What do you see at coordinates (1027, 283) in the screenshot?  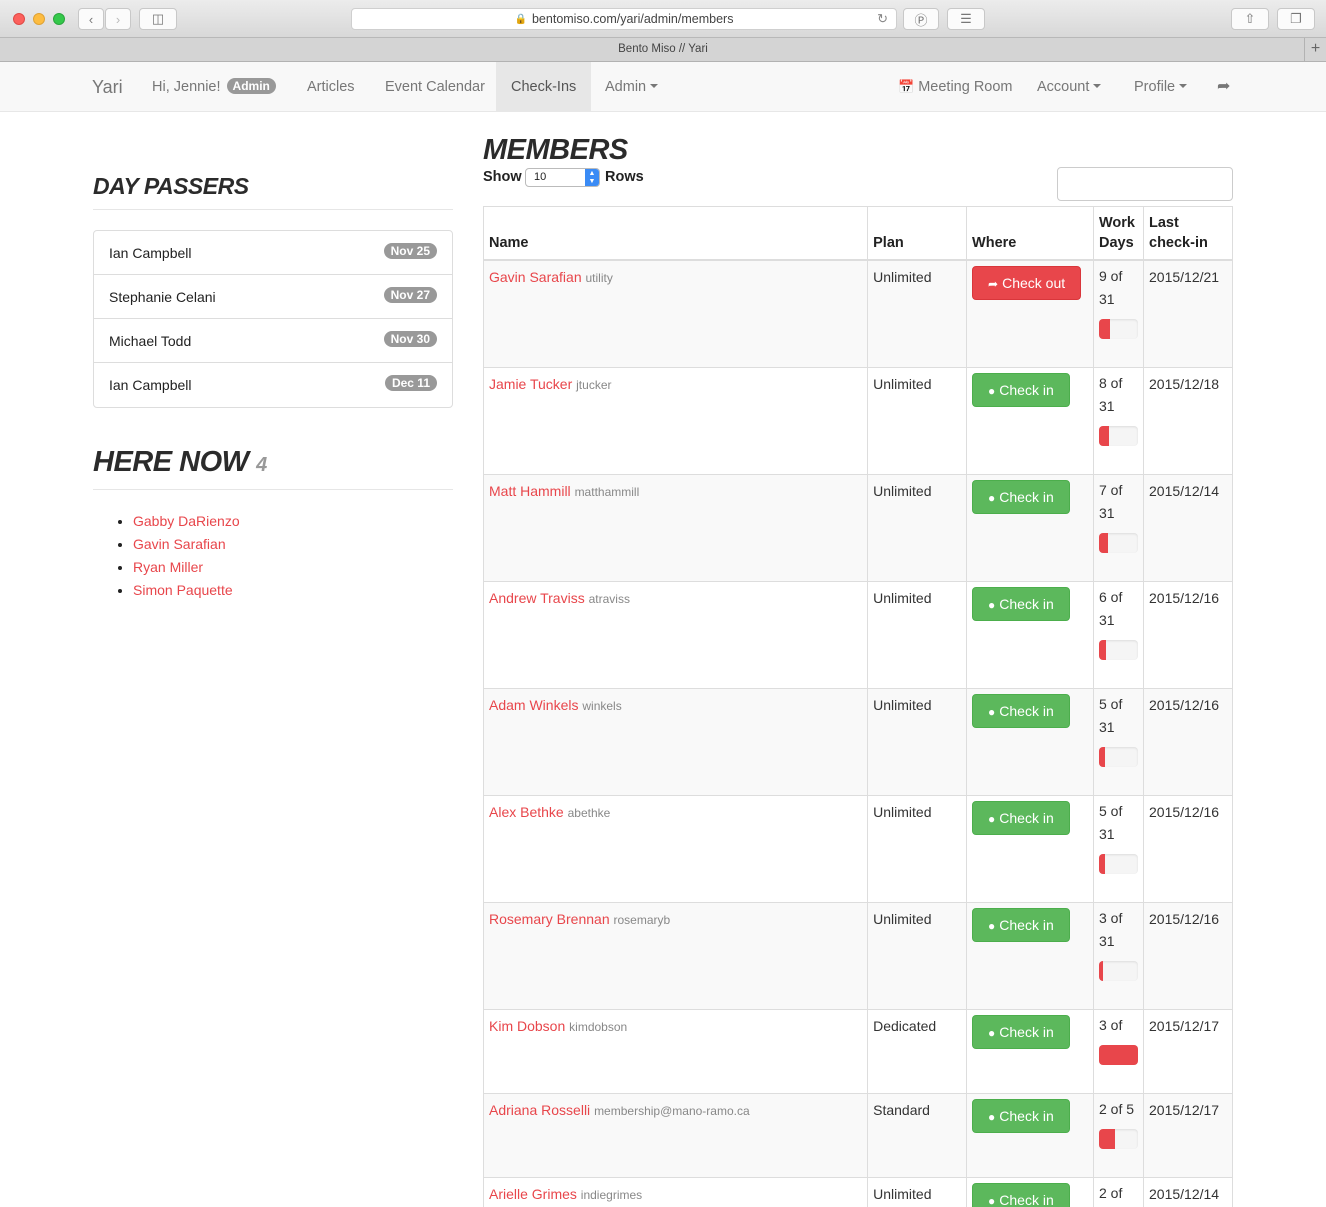 I see `check-out-button: ➦ Check out` at bounding box center [1027, 283].